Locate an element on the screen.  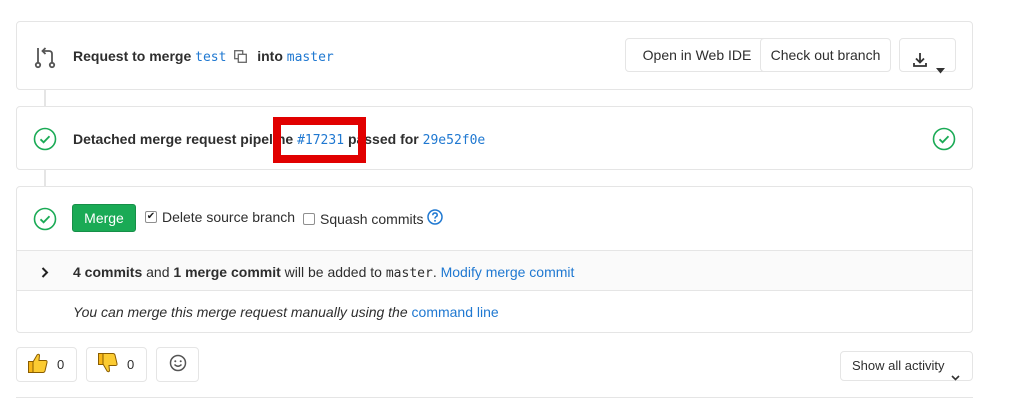
commit-sha-link: 29e52f0e is located at coordinates (454, 140).